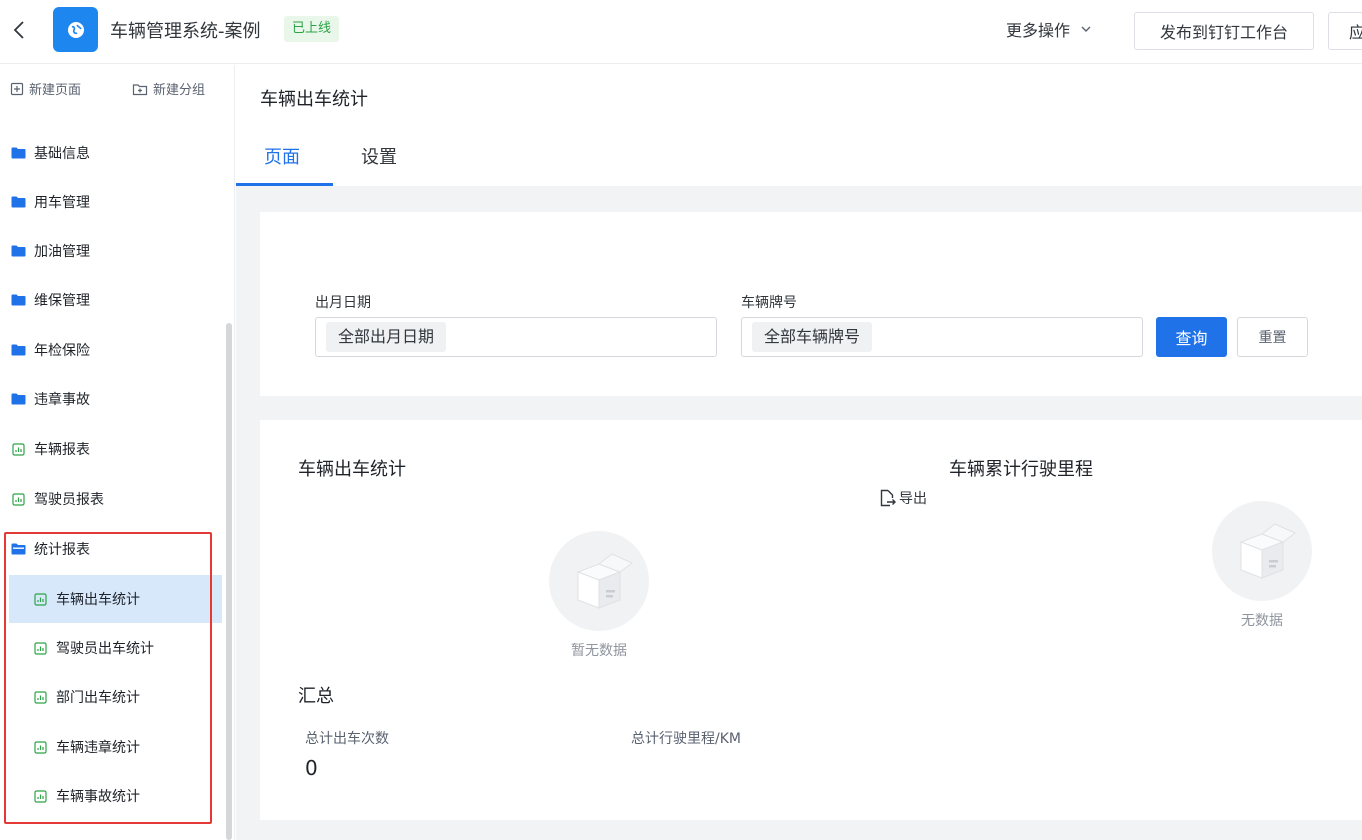 This screenshot has height=840, width=1362. Describe the element at coordinates (140, 89) in the screenshot. I see `new-group-icon` at that location.